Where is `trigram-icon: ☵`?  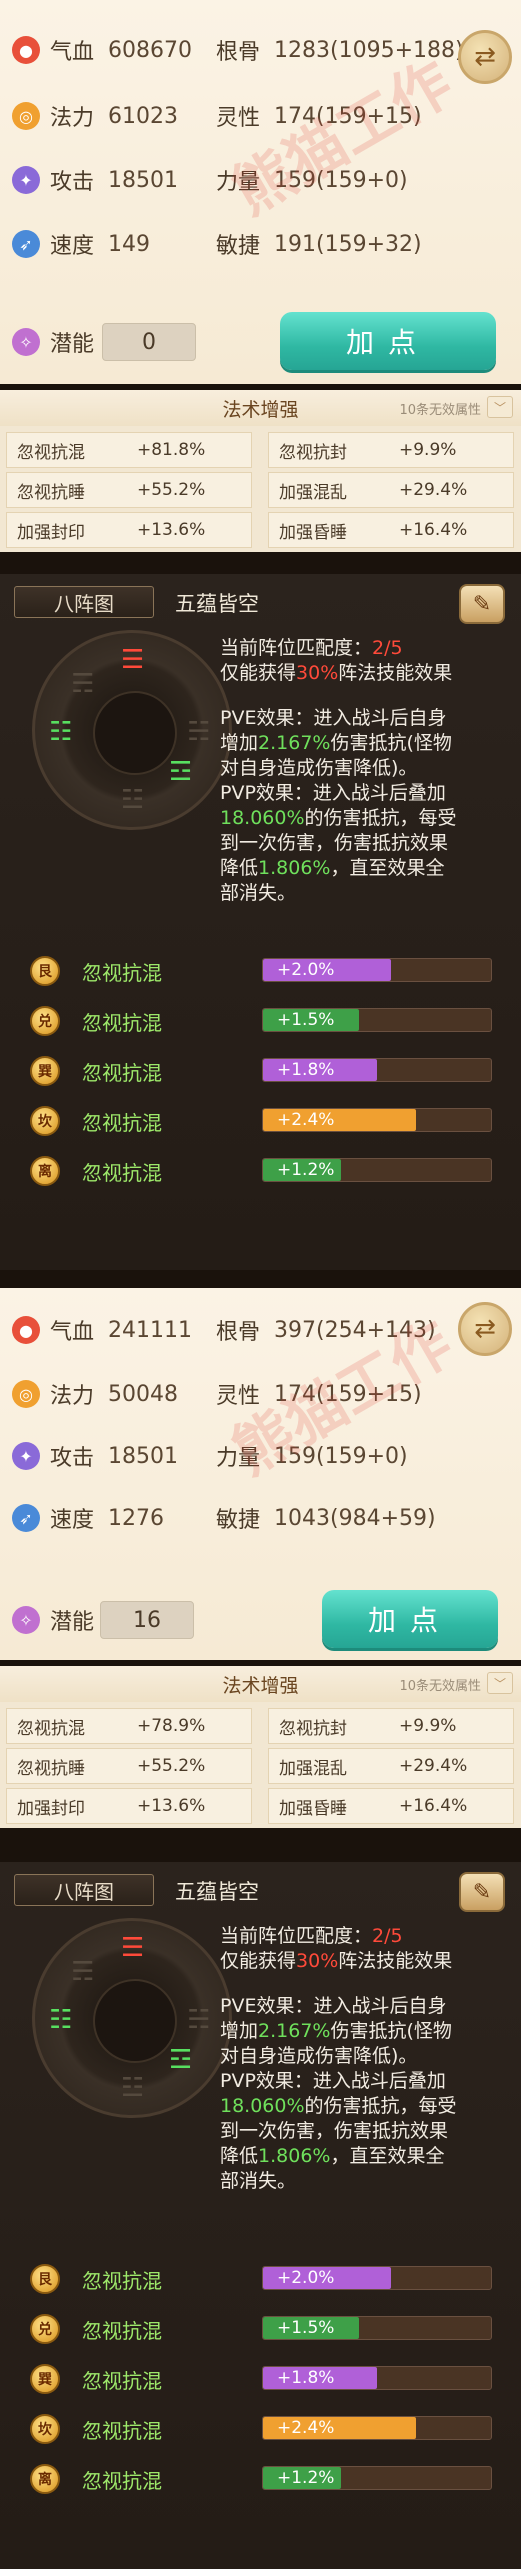
trigram-icon: ☵ is located at coordinates (199, 2020).